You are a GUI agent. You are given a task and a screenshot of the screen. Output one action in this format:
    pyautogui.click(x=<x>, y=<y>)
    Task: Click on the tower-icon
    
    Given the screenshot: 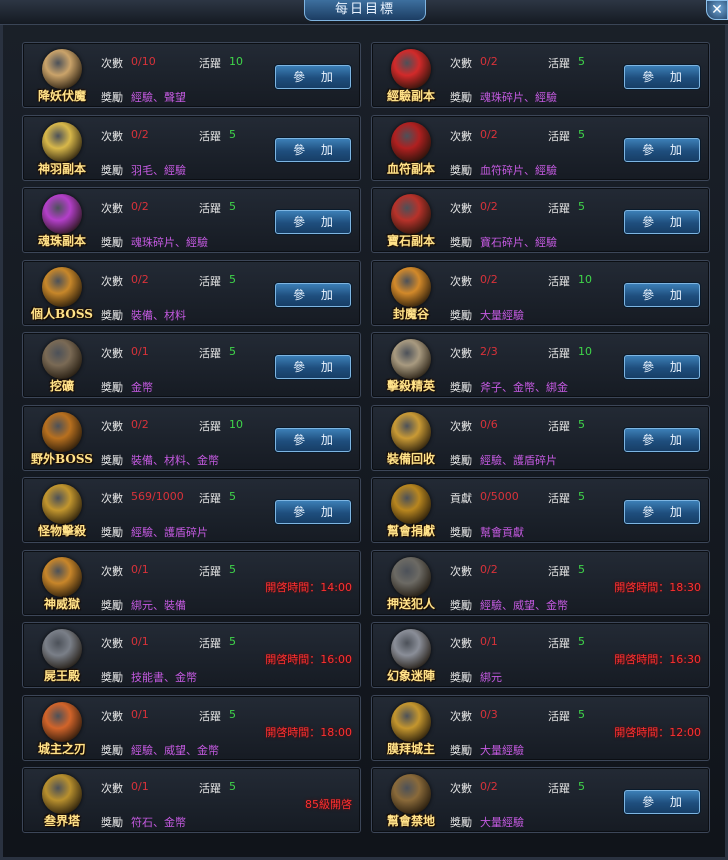 What is the action you would take?
    pyautogui.click(x=62, y=794)
    